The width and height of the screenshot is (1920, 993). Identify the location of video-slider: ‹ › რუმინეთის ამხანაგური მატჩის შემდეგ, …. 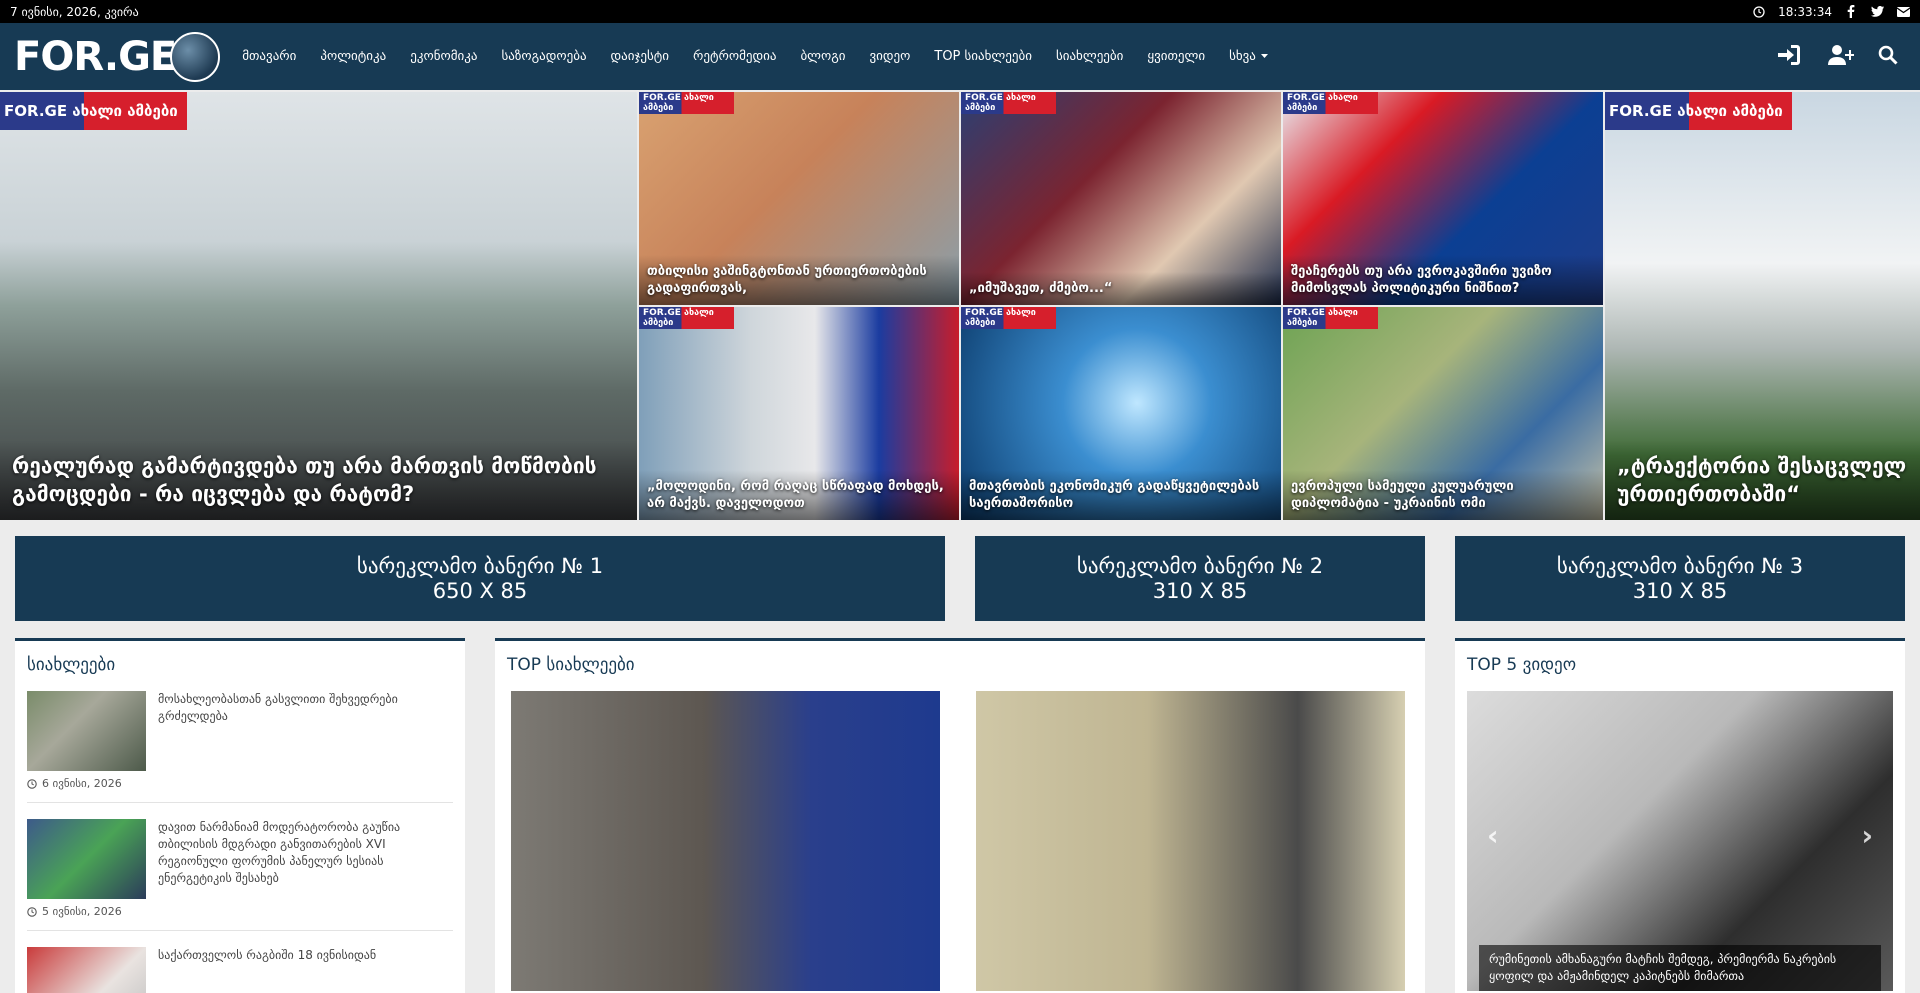
(1680, 841).